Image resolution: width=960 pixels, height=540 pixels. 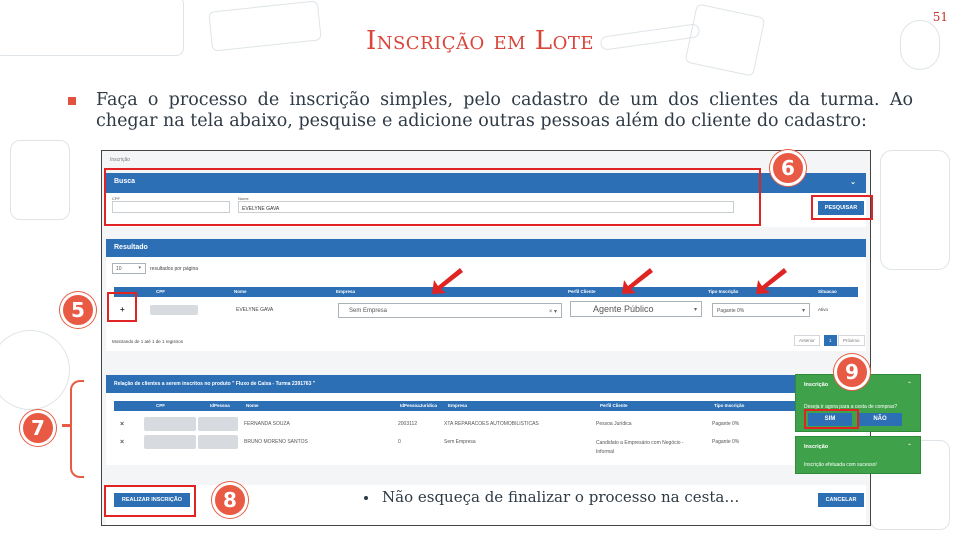 I want to click on col-perfil: Perfil Cliente, so click(x=582, y=291).